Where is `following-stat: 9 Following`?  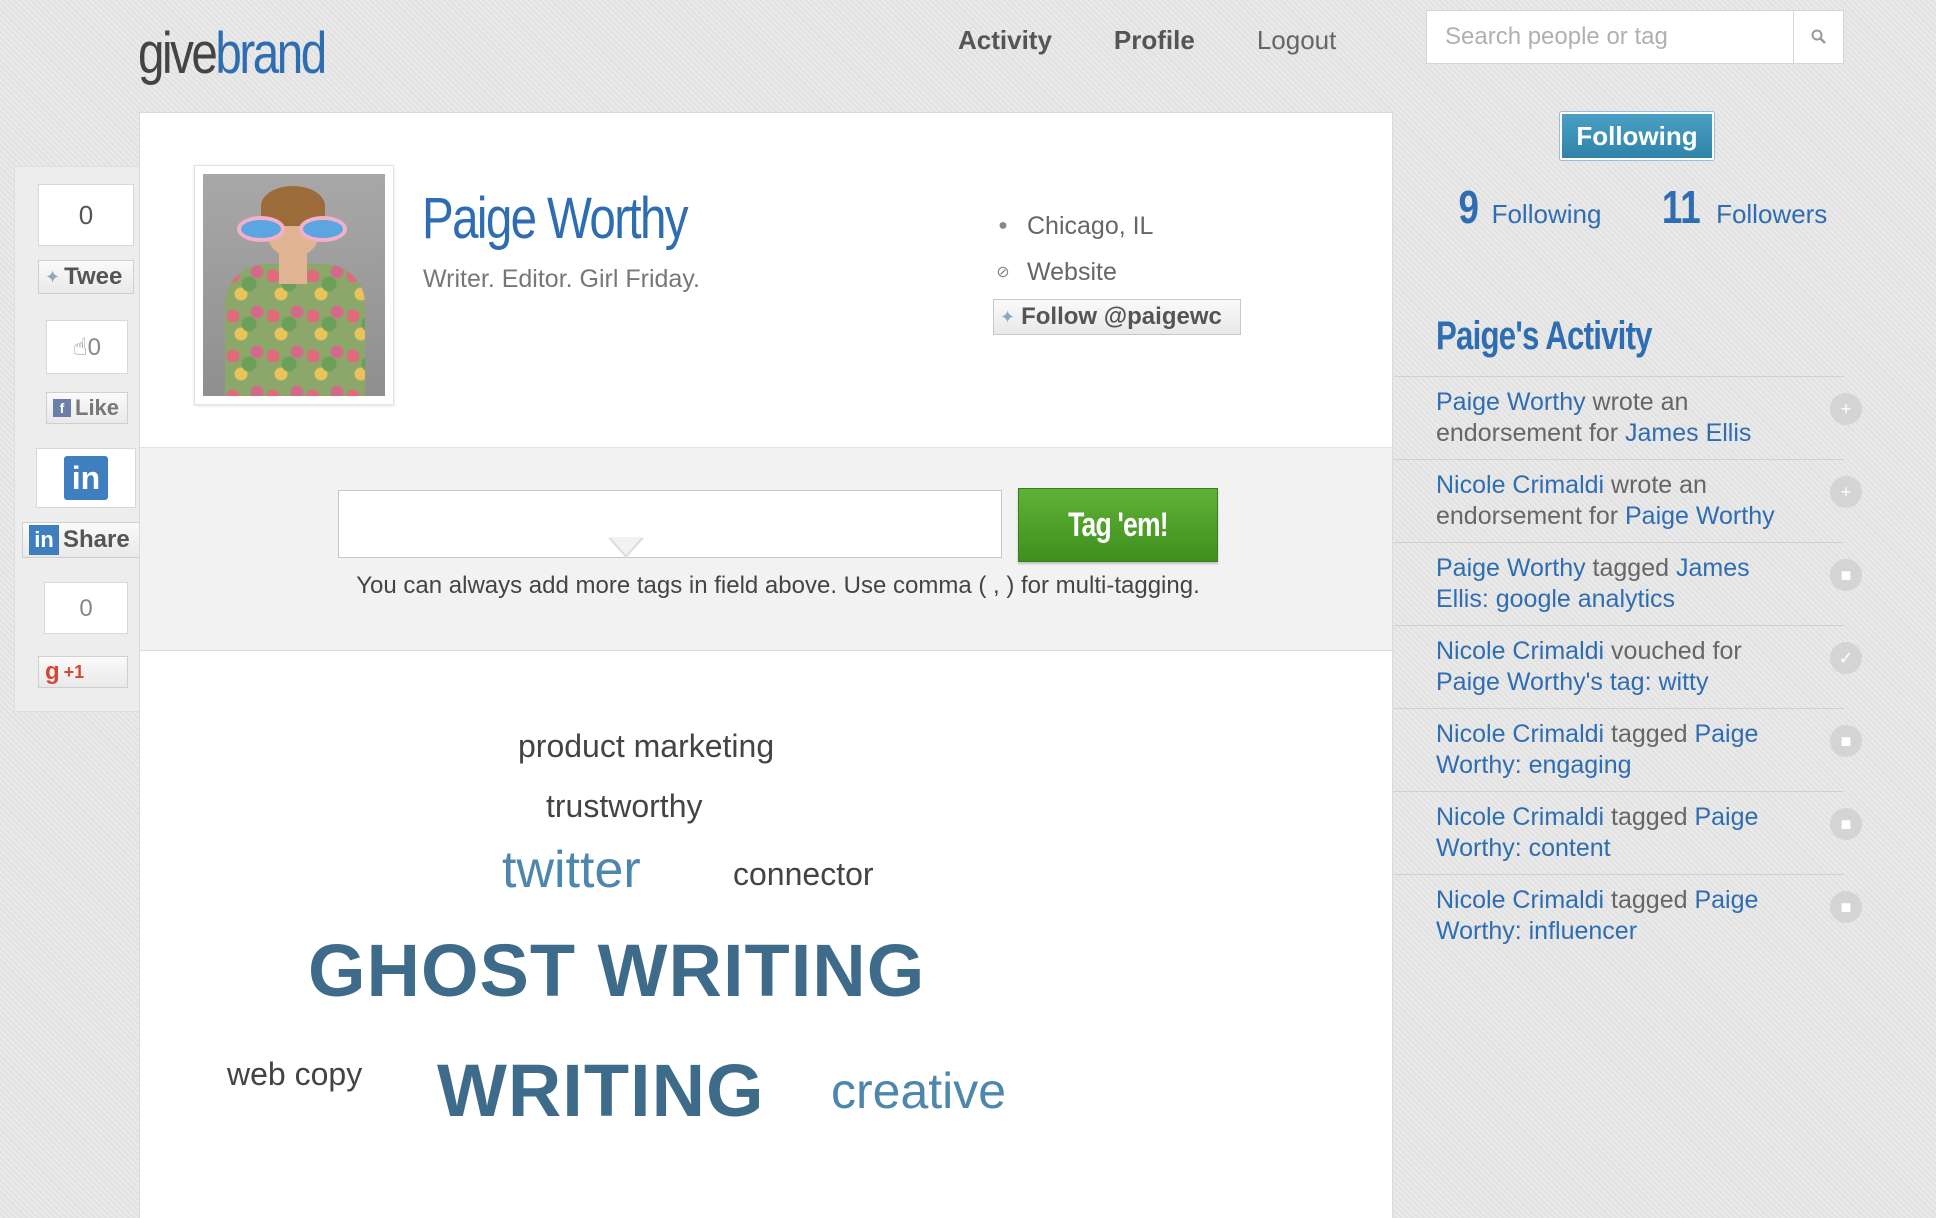
following-stat: 9 Following is located at coordinates (1529, 207).